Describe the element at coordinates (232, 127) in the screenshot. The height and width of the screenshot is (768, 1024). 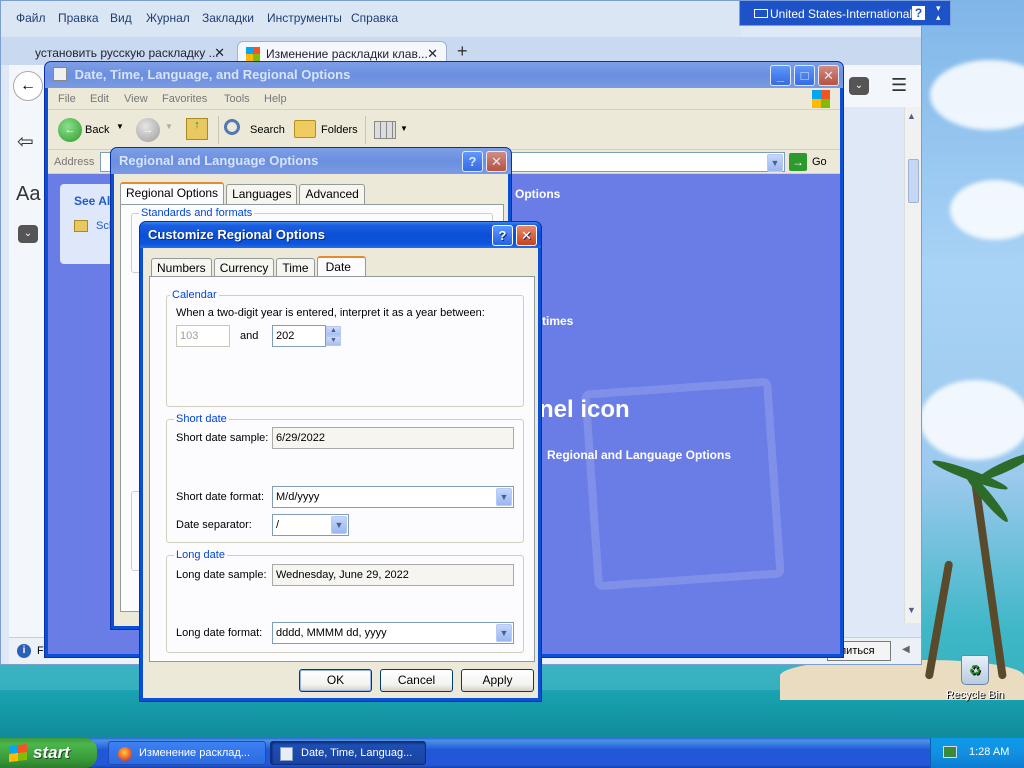
I see `search-icon` at that location.